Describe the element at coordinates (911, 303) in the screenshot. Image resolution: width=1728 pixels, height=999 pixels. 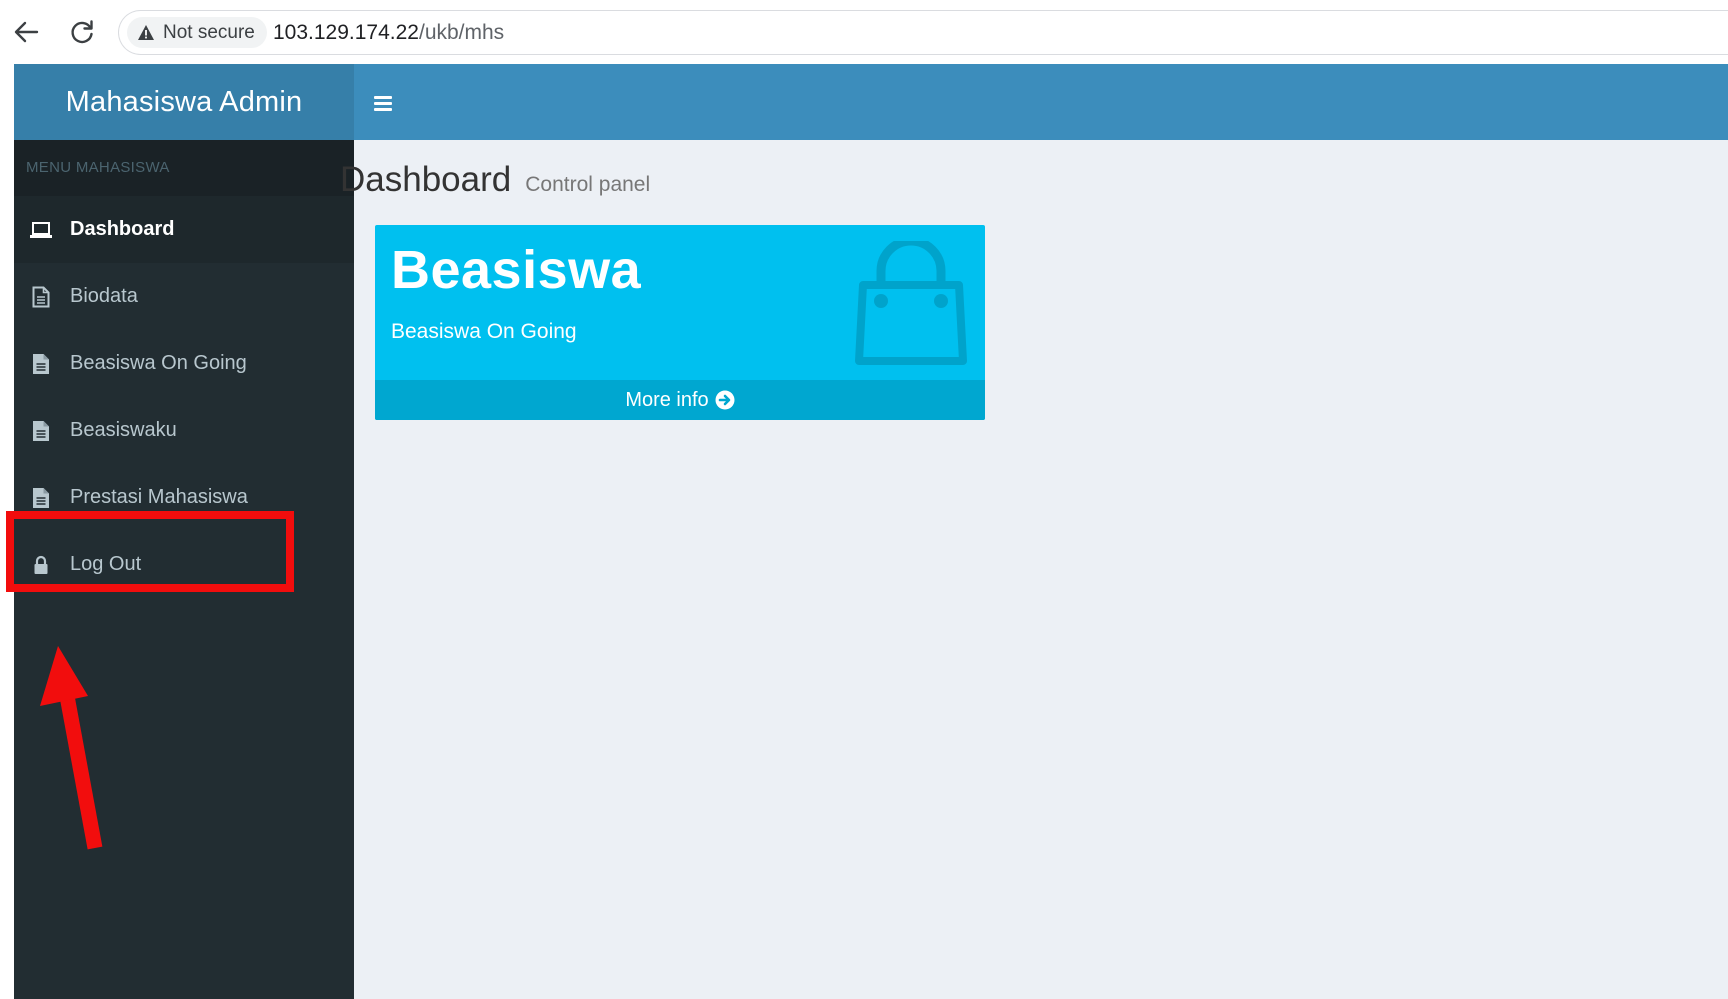
I see `shopping-bag-icon` at that location.